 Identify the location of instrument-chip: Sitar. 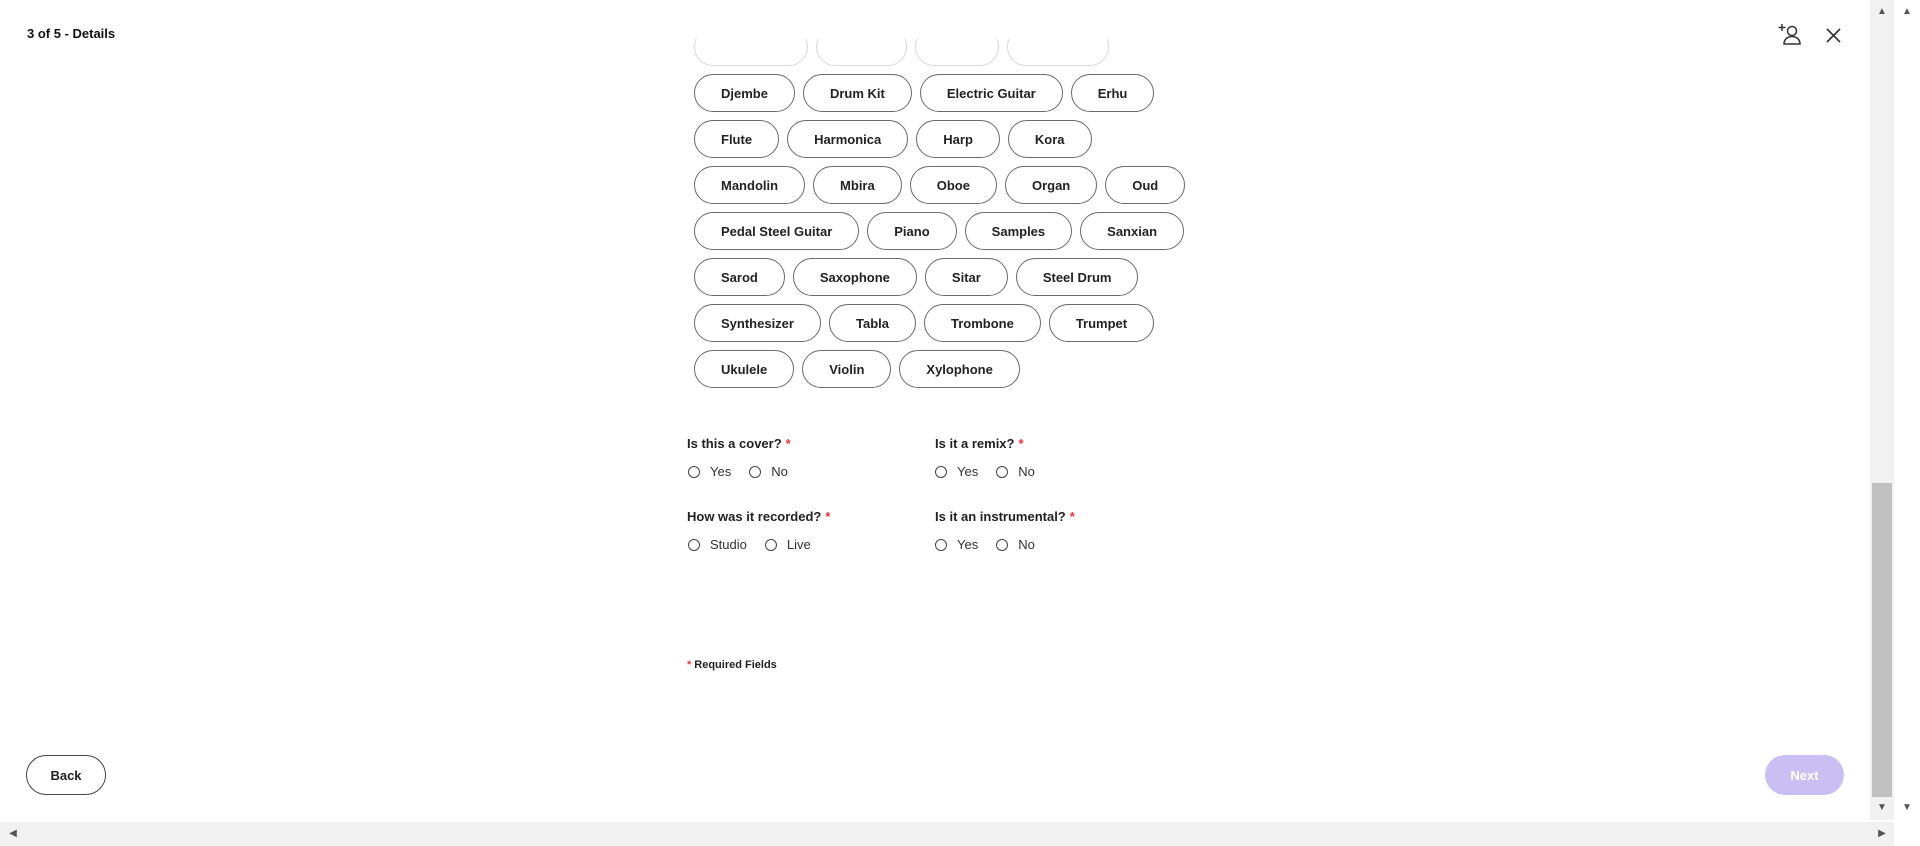
(966, 277).